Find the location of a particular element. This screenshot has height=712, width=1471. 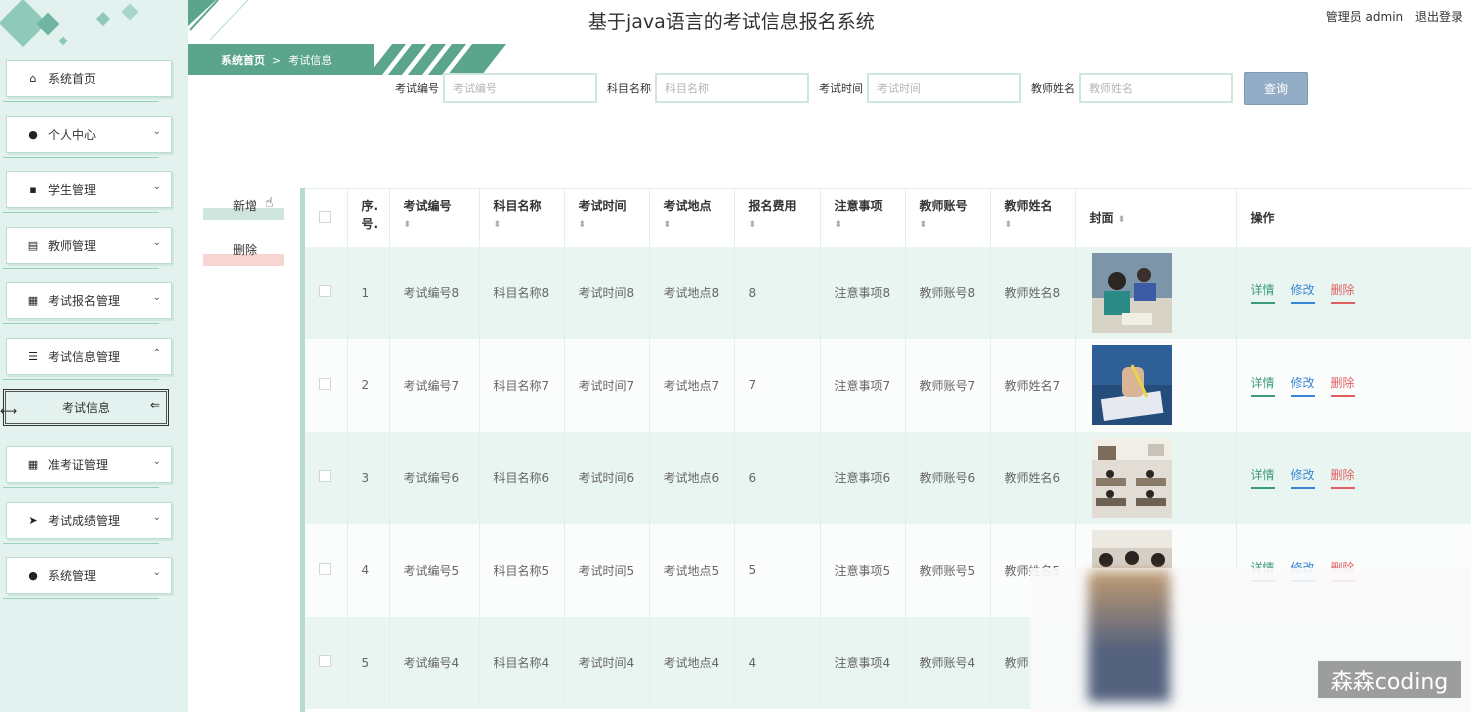

search-label: 考试编号 is located at coordinates (417, 88).